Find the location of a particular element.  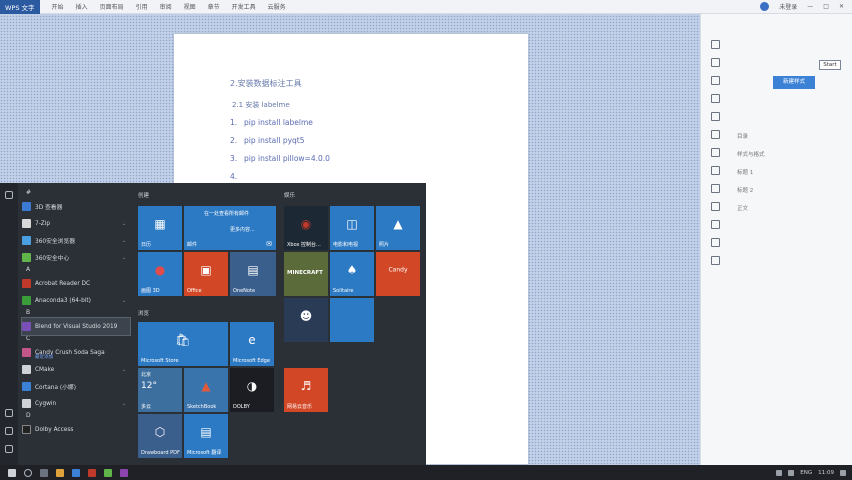

app-7zip: 7-Zip ⌄ is located at coordinates (76, 223).